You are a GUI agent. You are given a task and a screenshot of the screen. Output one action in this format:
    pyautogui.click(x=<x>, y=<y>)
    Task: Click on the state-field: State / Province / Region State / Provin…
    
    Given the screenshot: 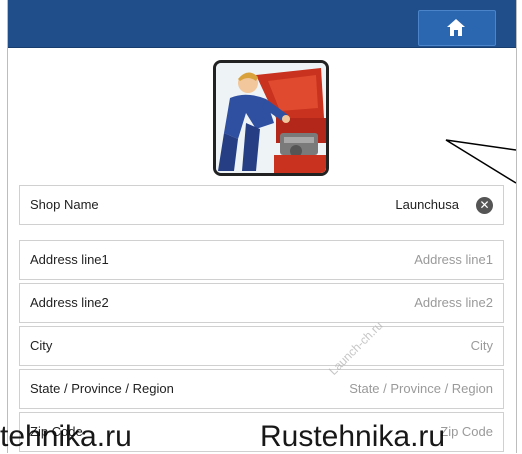 What is the action you would take?
    pyautogui.click(x=261, y=389)
    